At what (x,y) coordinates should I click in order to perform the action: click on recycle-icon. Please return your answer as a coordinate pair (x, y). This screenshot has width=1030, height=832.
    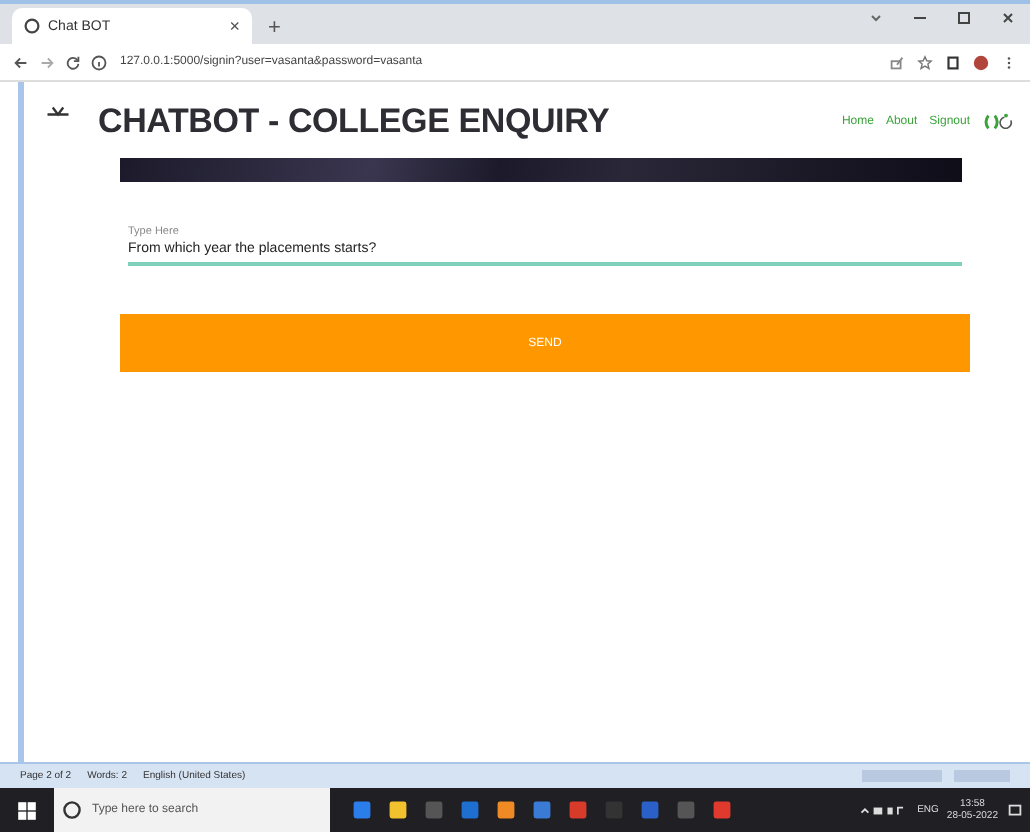
    Looking at the image, I should click on (998, 122).